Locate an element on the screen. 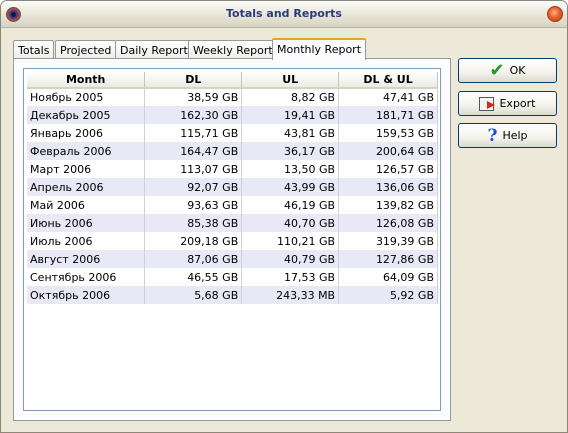  cell-dl: 46,55 GB is located at coordinates (193, 277).